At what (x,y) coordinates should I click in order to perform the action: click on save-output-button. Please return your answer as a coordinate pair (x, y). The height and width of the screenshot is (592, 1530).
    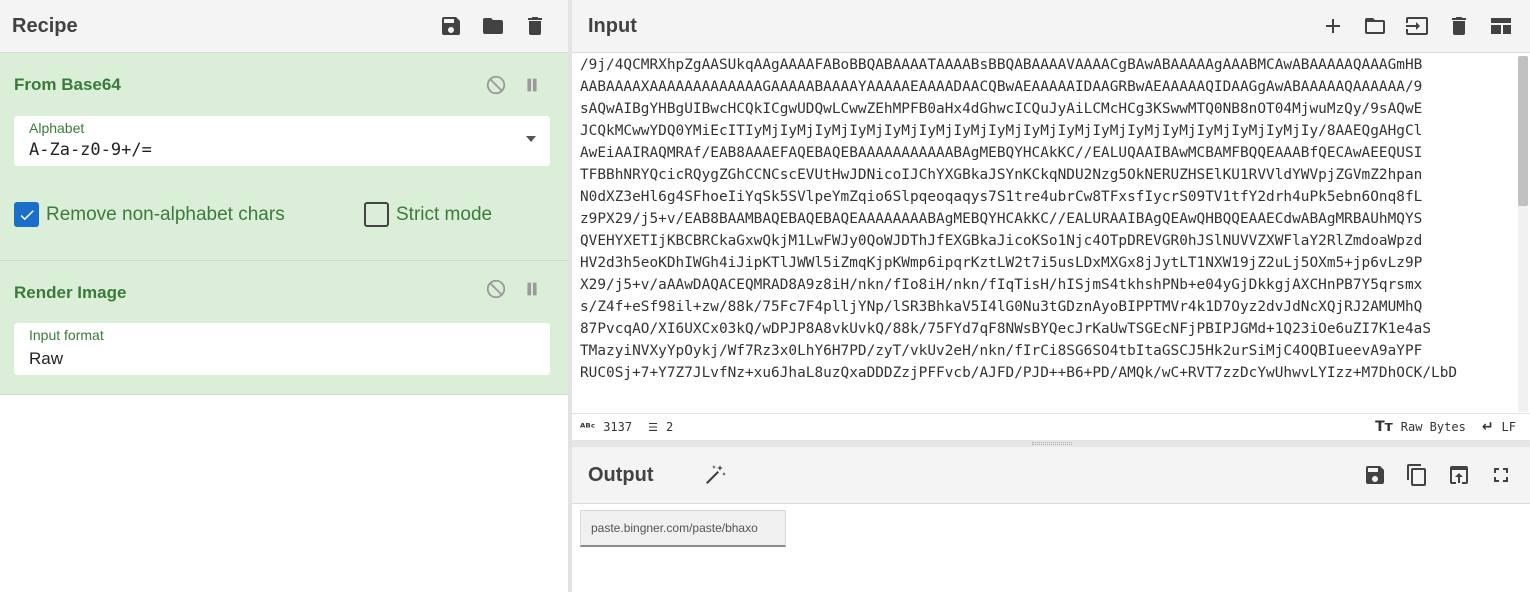
    Looking at the image, I should click on (1375, 475).